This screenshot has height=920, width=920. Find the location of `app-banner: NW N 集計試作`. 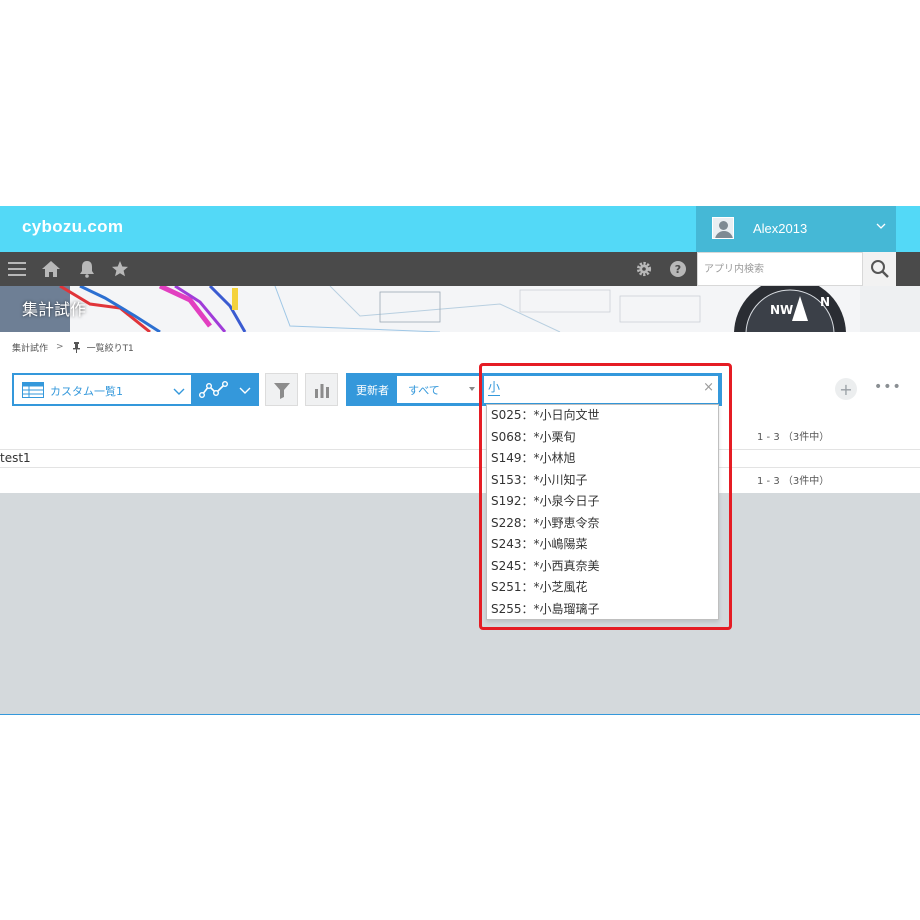

app-banner: NW N 集計試作 is located at coordinates (460, 309).